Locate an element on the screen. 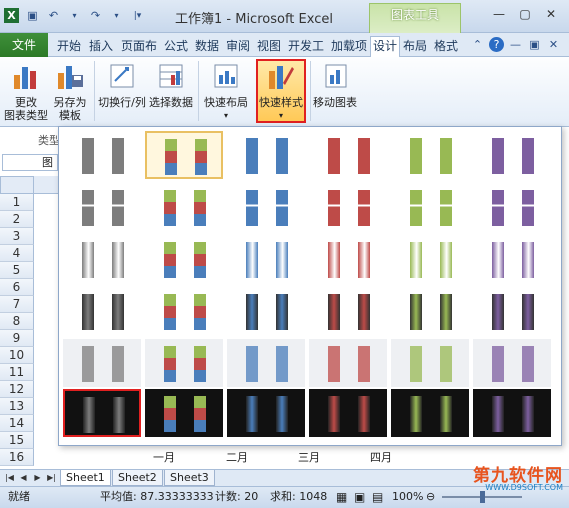 The image size is (569, 508). zoom-slider-thumb is located at coordinates (482, 497).